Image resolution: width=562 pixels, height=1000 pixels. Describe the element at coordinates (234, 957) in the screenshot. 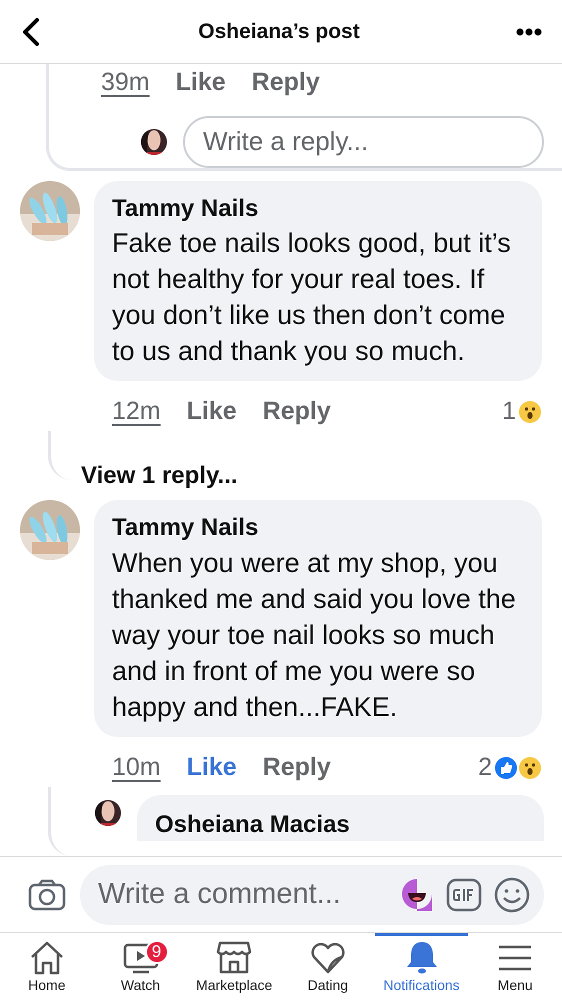

I see `storefront-icon` at that location.